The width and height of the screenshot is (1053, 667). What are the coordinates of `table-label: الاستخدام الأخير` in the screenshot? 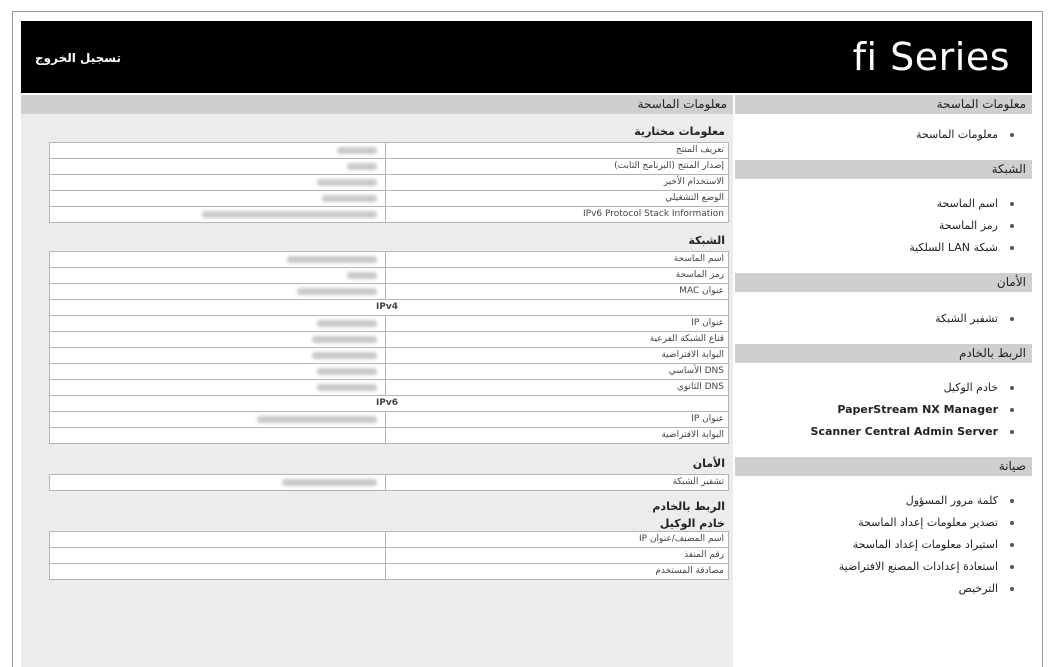 It's located at (693, 182).